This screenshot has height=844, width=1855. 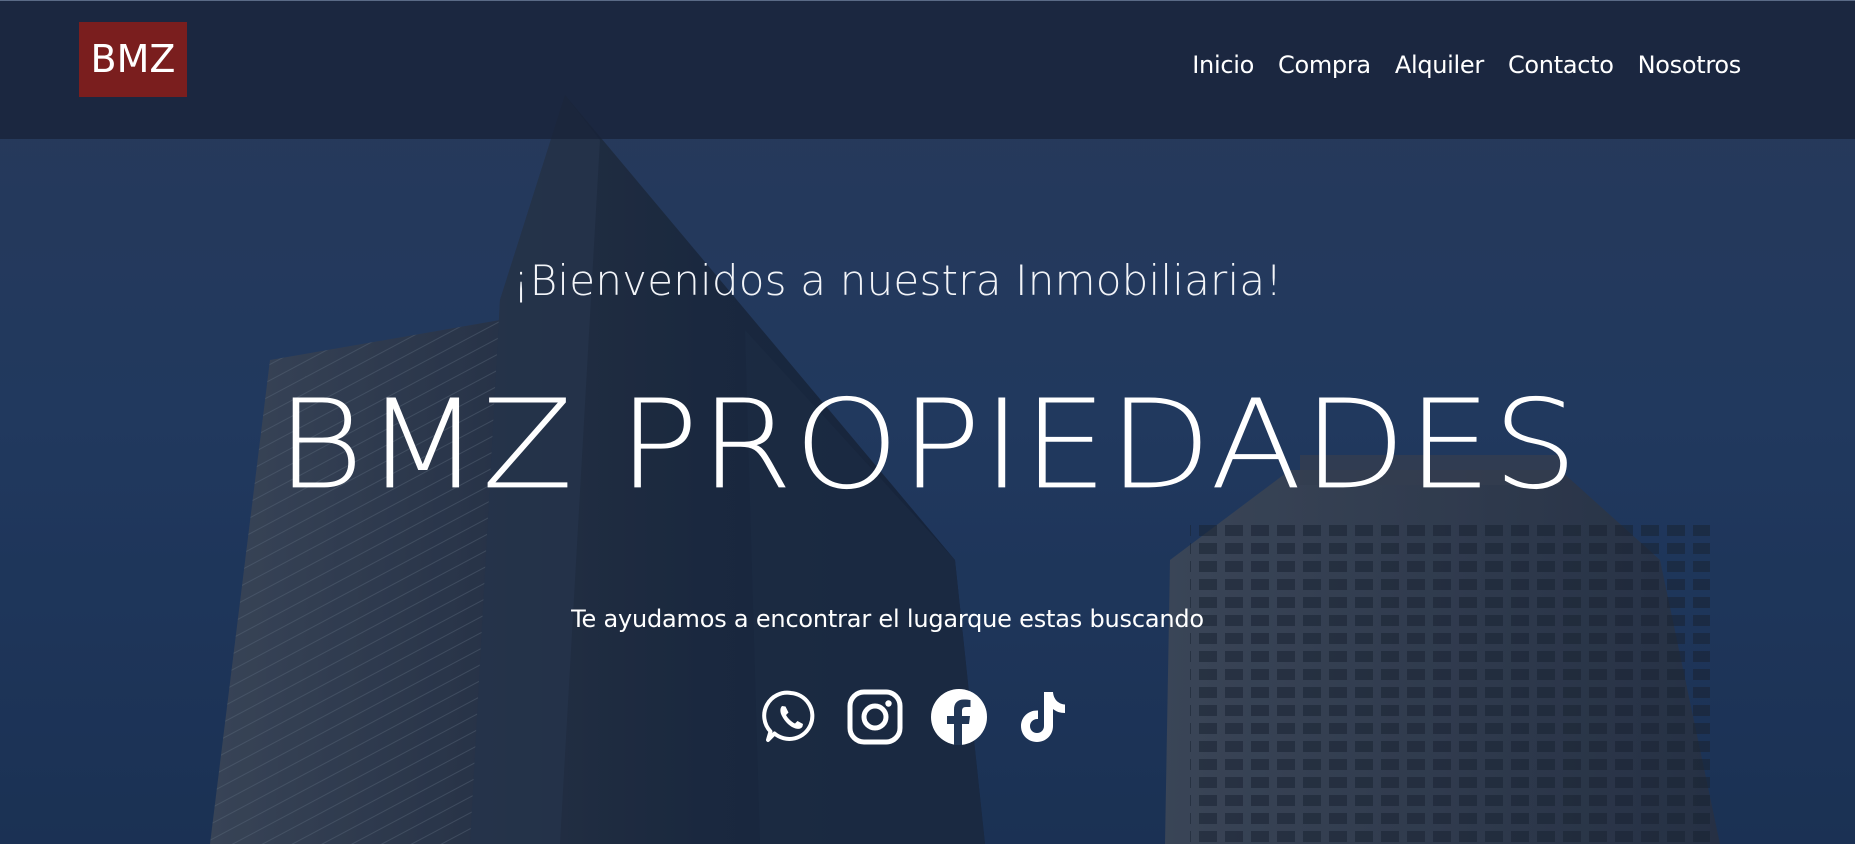 I want to click on brand-logo: BMZ, so click(x=133, y=59).